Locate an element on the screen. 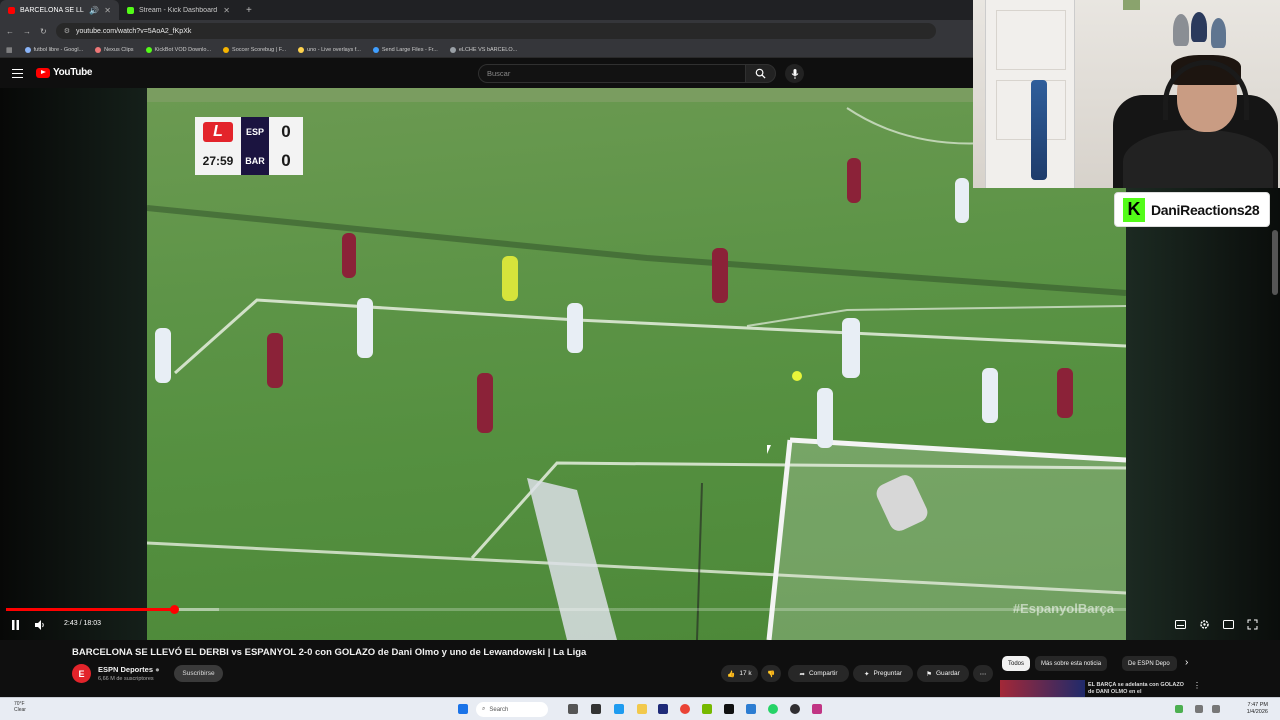 This screenshot has width=1280, height=720. taskbar-search: ⌕ Search is located at coordinates (512, 709).